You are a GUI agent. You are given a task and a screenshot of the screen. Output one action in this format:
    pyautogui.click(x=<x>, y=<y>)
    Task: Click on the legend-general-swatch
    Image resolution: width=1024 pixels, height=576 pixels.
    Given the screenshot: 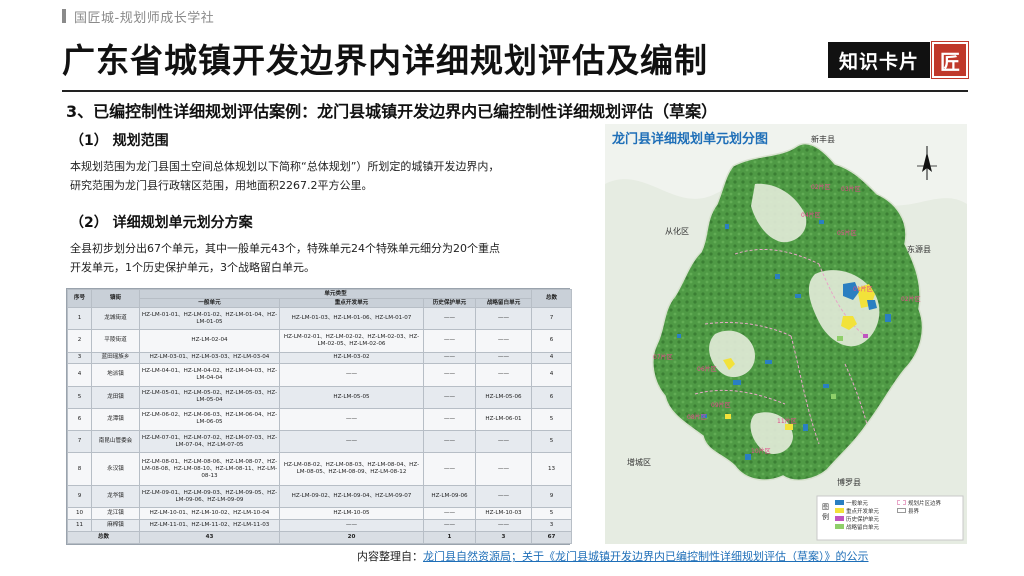 What is the action you would take?
    pyautogui.click(x=839, y=502)
    